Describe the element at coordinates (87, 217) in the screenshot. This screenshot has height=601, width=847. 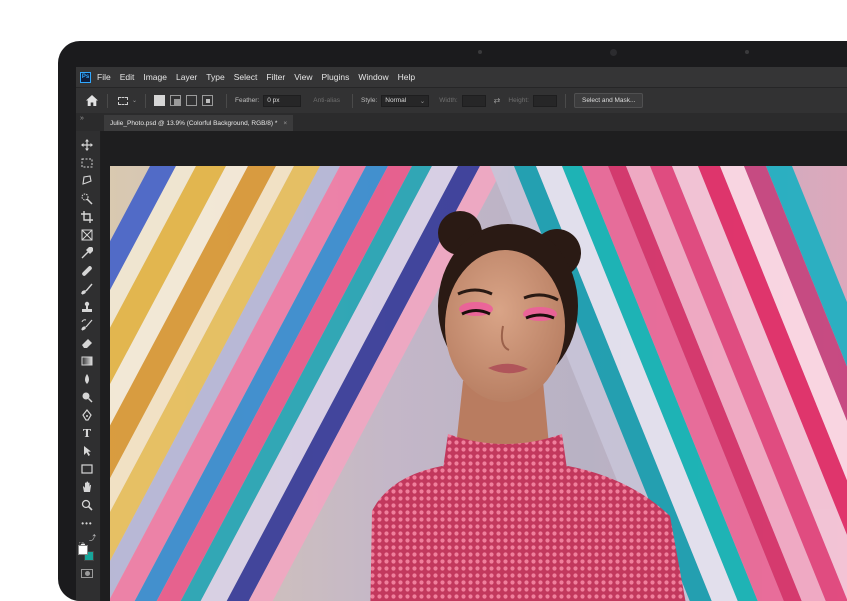
I see `crop-icon` at that location.